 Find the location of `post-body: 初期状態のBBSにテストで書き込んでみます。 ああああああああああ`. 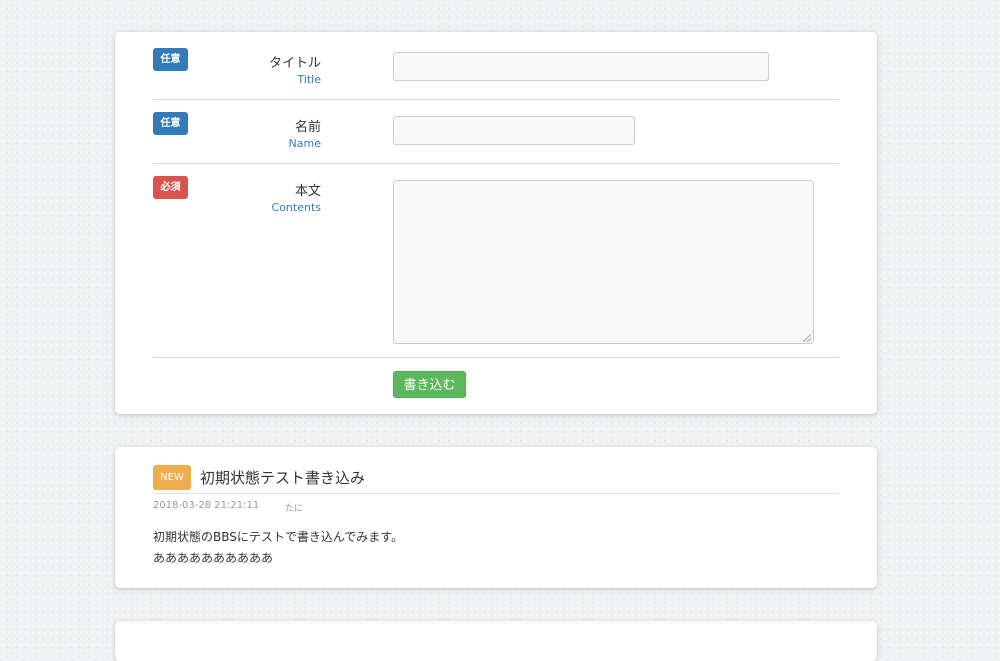

post-body: 初期状態のBBSにテストで書き込んでみます。 ああああああああああ is located at coordinates (278, 548).